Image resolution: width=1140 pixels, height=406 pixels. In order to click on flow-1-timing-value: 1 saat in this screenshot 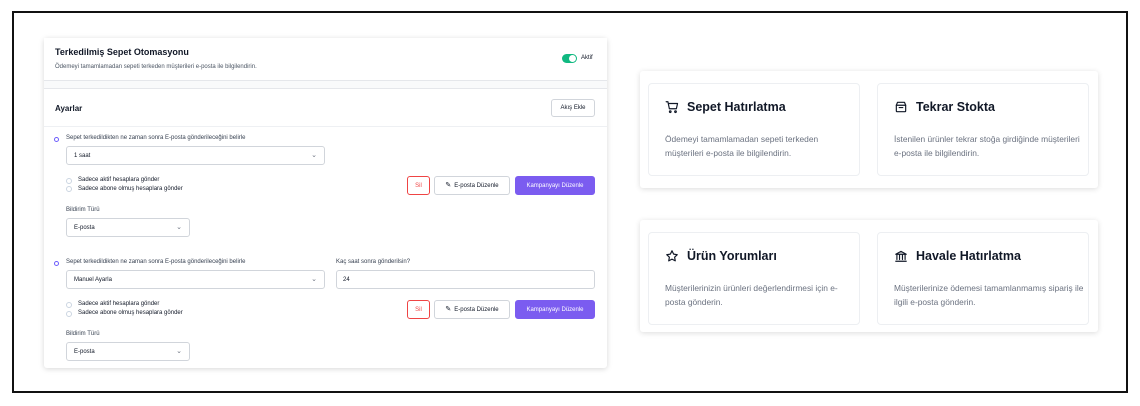, I will do `click(82, 156)`.